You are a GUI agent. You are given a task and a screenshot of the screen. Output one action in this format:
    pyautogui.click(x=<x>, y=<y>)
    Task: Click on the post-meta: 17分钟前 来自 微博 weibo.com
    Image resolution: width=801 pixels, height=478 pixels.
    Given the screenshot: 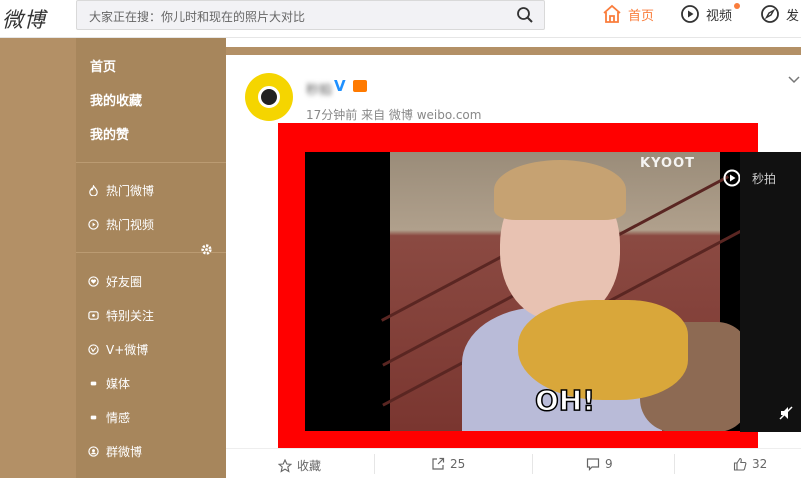 What is the action you would take?
    pyautogui.click(x=393, y=114)
    